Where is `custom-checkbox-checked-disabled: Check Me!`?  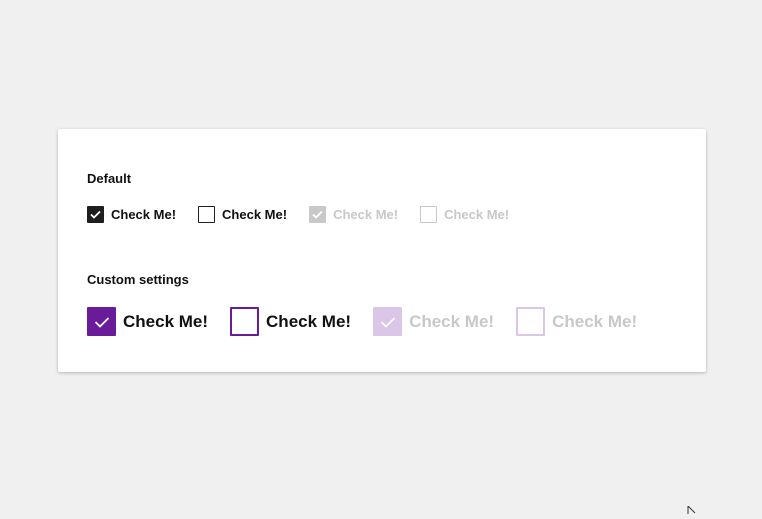 custom-checkbox-checked-disabled: Check Me! is located at coordinates (433, 321).